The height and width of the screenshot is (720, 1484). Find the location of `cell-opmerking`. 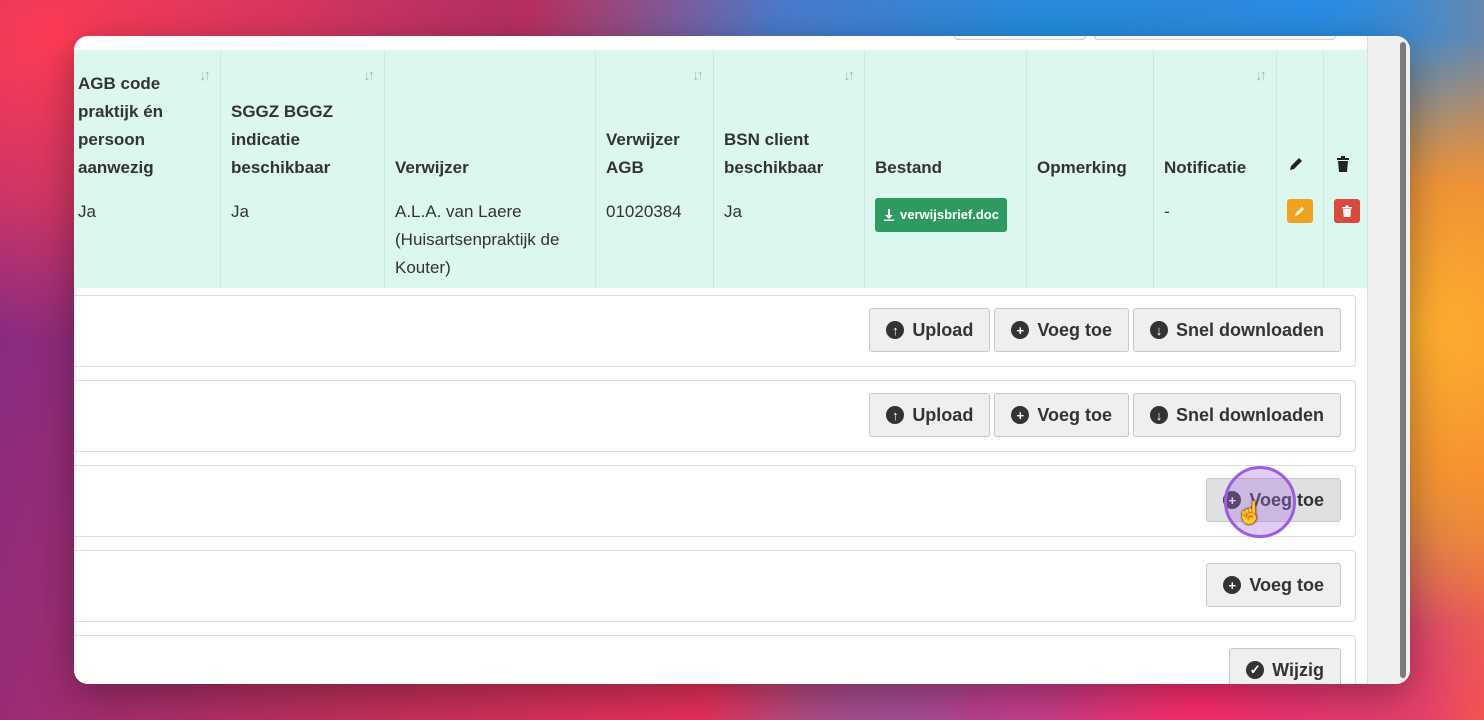

cell-opmerking is located at coordinates (1090, 238).